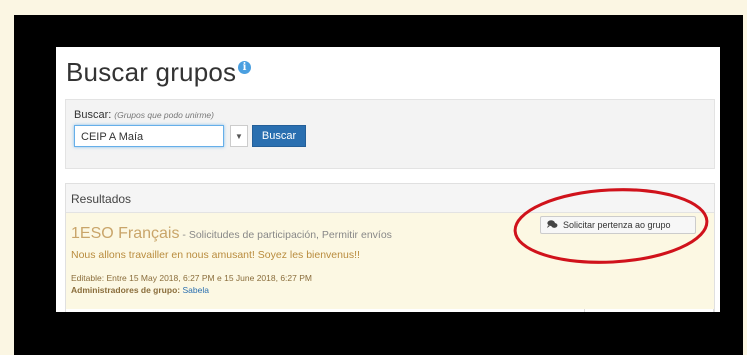  Describe the element at coordinates (552, 224) in the screenshot. I see `chat-icon` at that location.